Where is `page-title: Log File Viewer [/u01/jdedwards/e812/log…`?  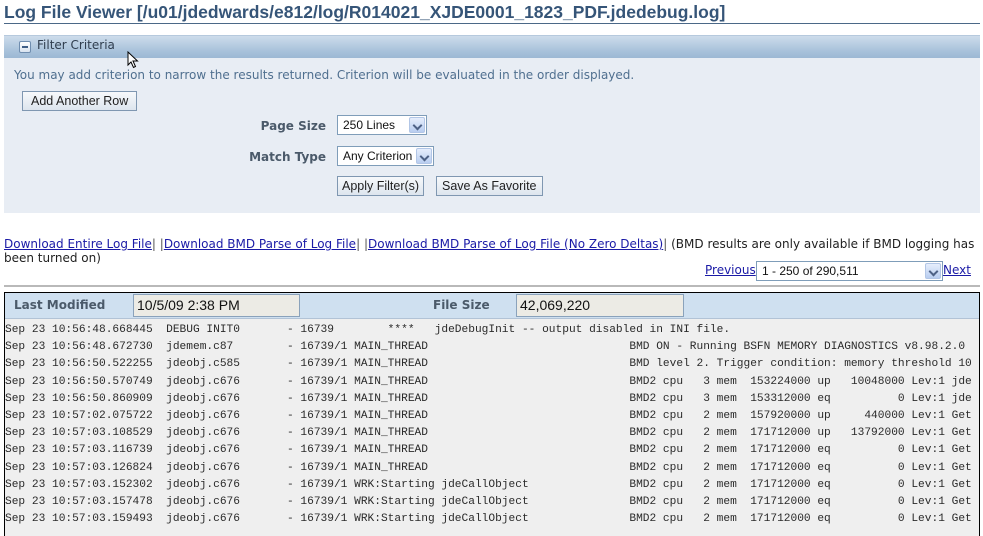 page-title: Log File Viewer [/u01/jdedwards/e812/log… is located at coordinates (492, 13).